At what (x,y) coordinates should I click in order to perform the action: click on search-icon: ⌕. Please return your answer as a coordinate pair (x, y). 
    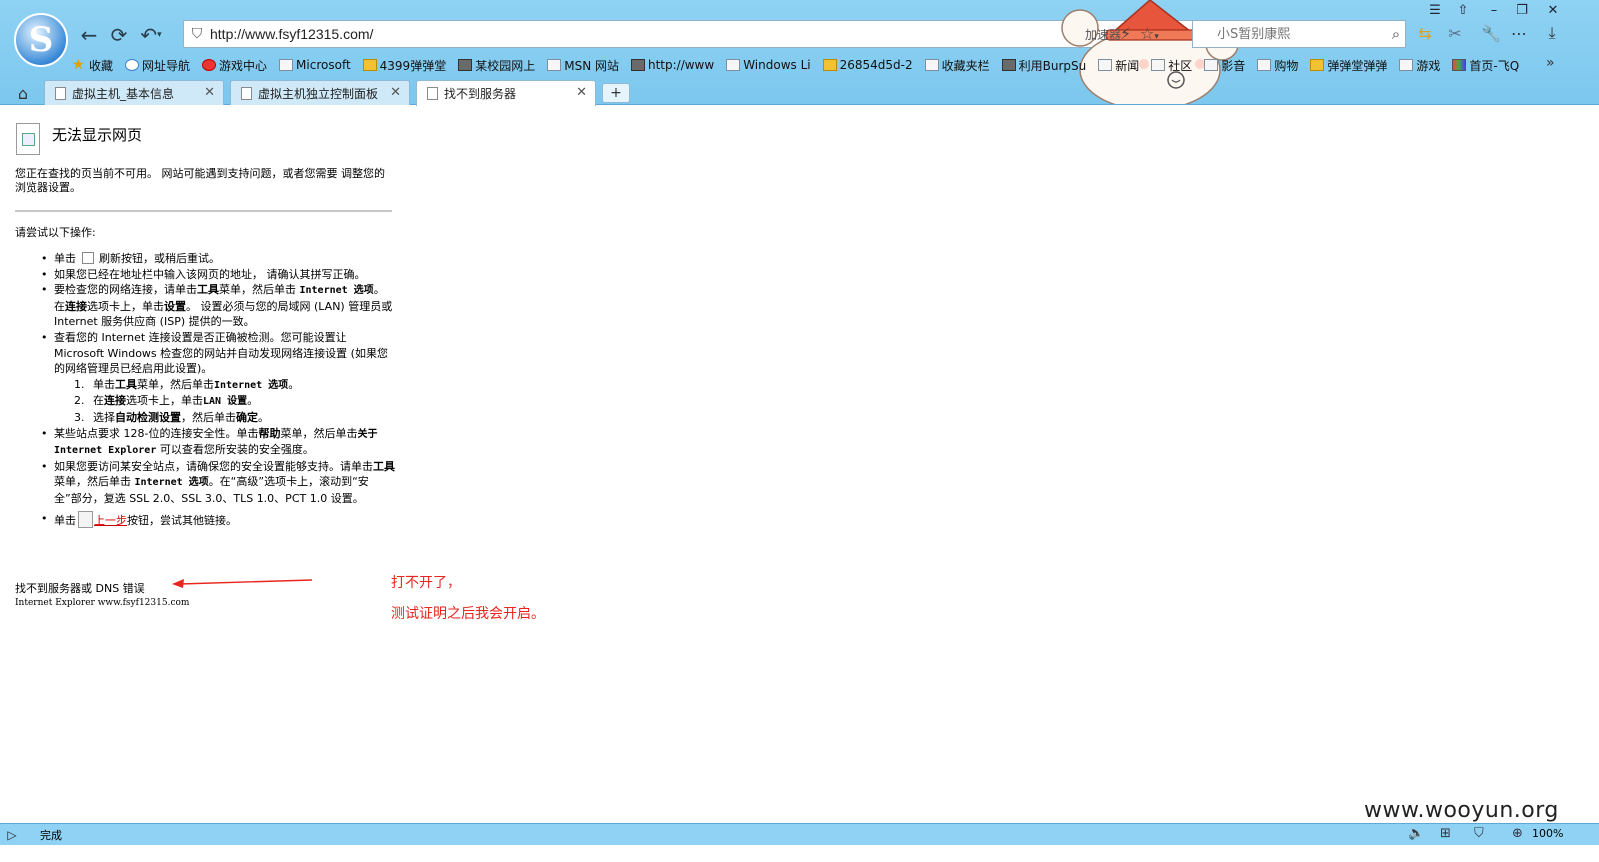
    Looking at the image, I should click on (1396, 34).